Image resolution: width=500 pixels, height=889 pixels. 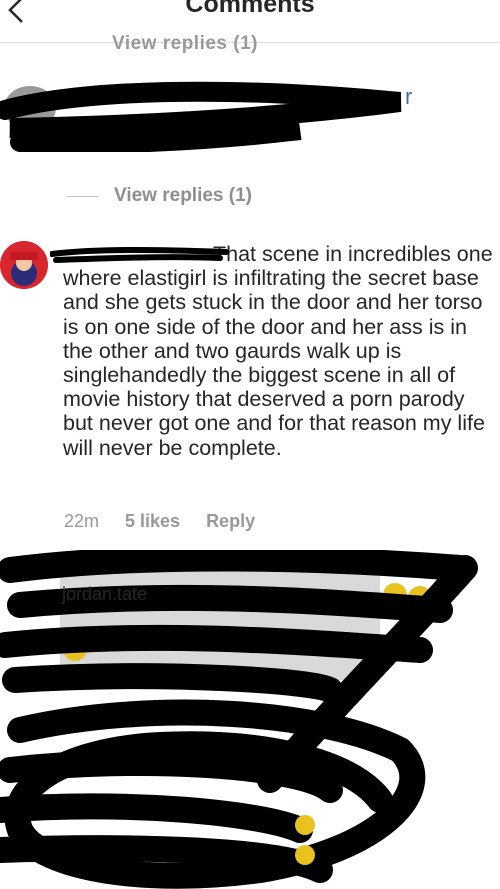 I want to click on page-title: Comments, so click(x=250, y=9).